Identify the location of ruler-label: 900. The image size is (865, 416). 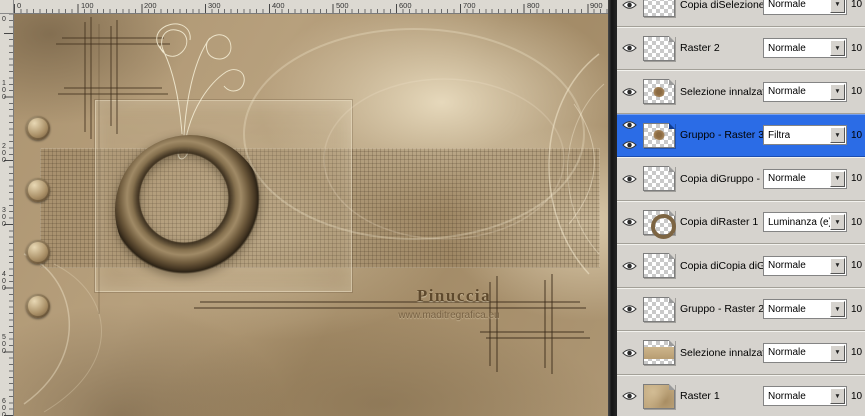
(596, 5).